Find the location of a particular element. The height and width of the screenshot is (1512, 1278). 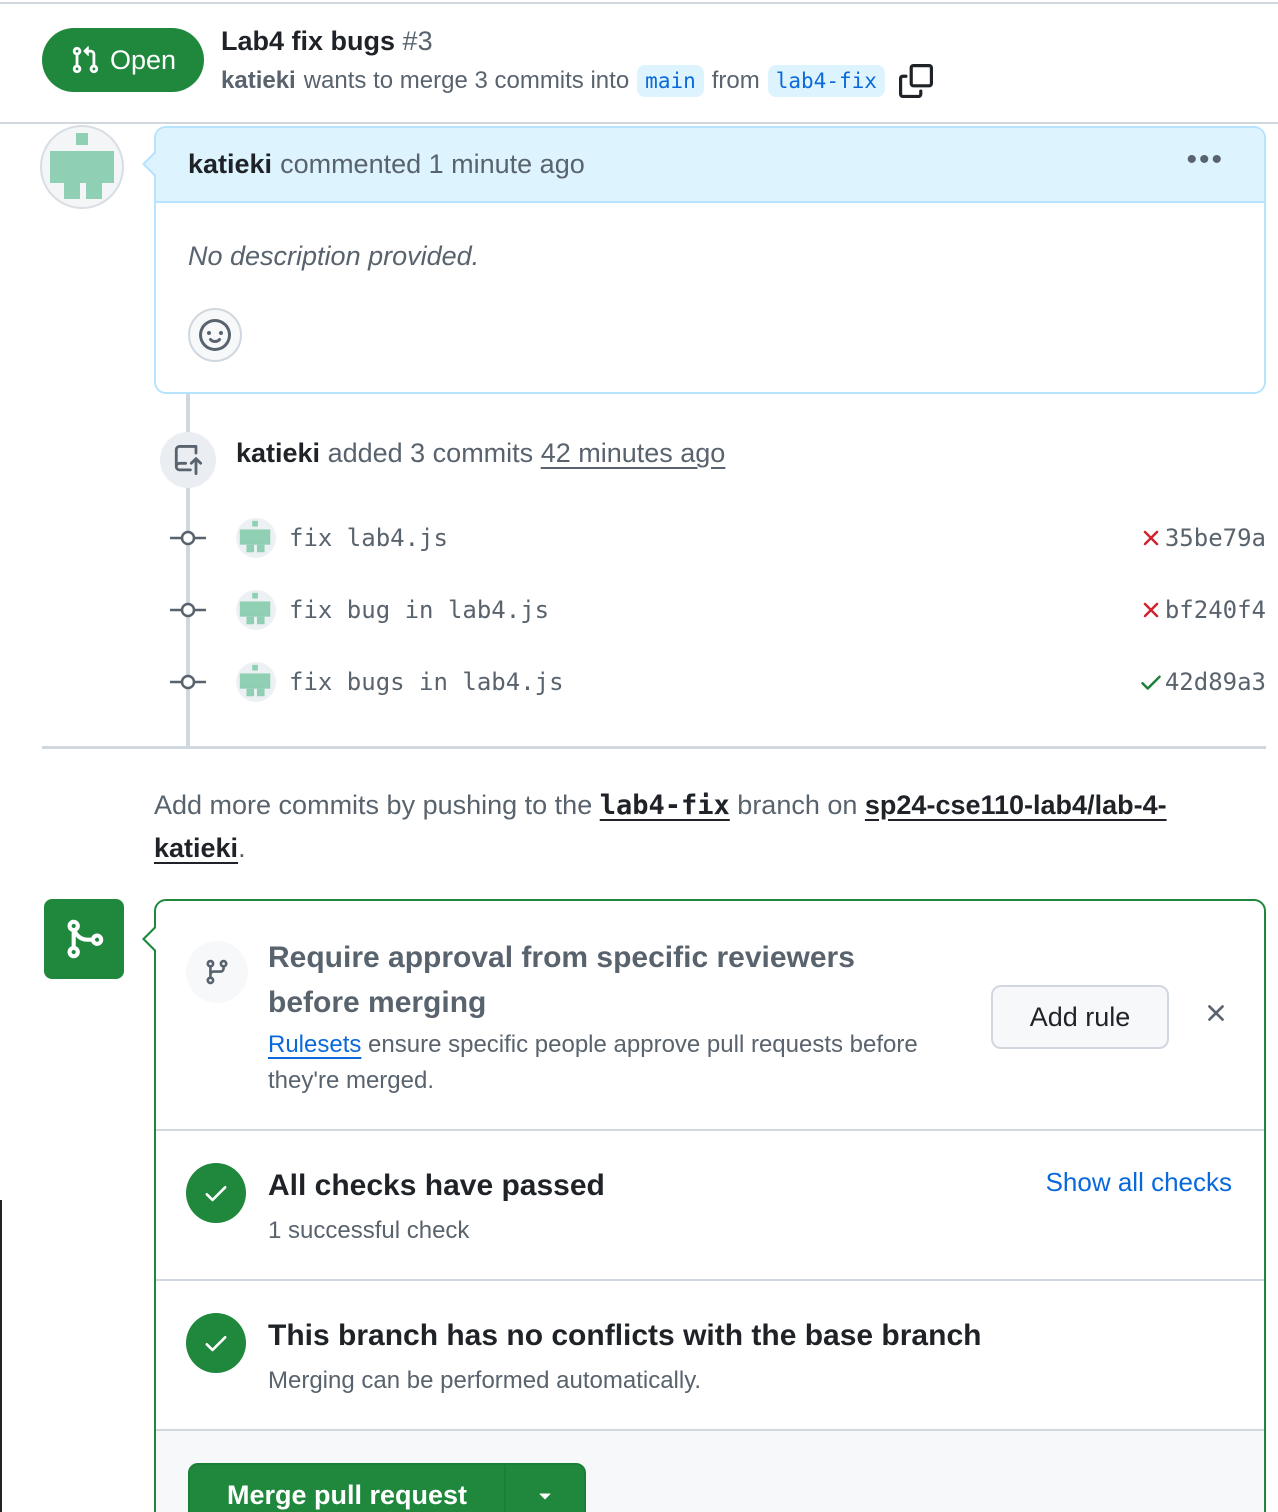

timeline-divider is located at coordinates (654, 747).